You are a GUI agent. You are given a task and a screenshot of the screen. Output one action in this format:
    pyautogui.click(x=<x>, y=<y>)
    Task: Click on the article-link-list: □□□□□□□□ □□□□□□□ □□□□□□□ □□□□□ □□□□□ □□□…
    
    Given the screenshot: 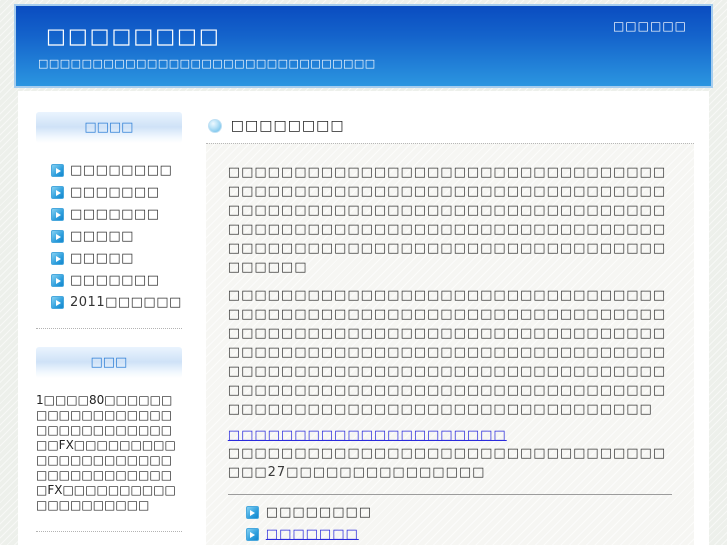 What is the action you would take?
    pyautogui.click(x=458, y=525)
    